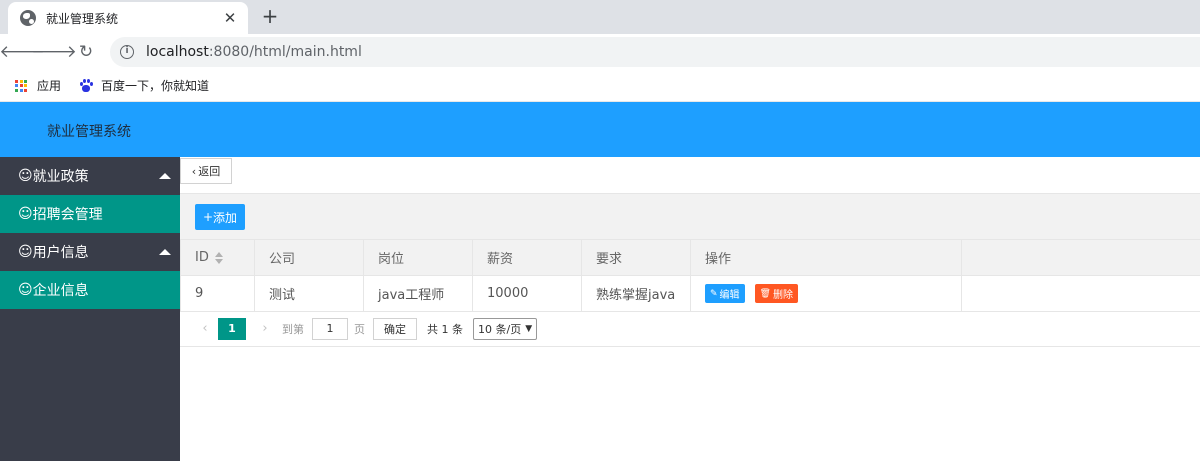 The width and height of the screenshot is (1200, 461). What do you see at coordinates (128, 18) in the screenshot?
I see `browser-tab: 就业管理系统 ✕` at bounding box center [128, 18].